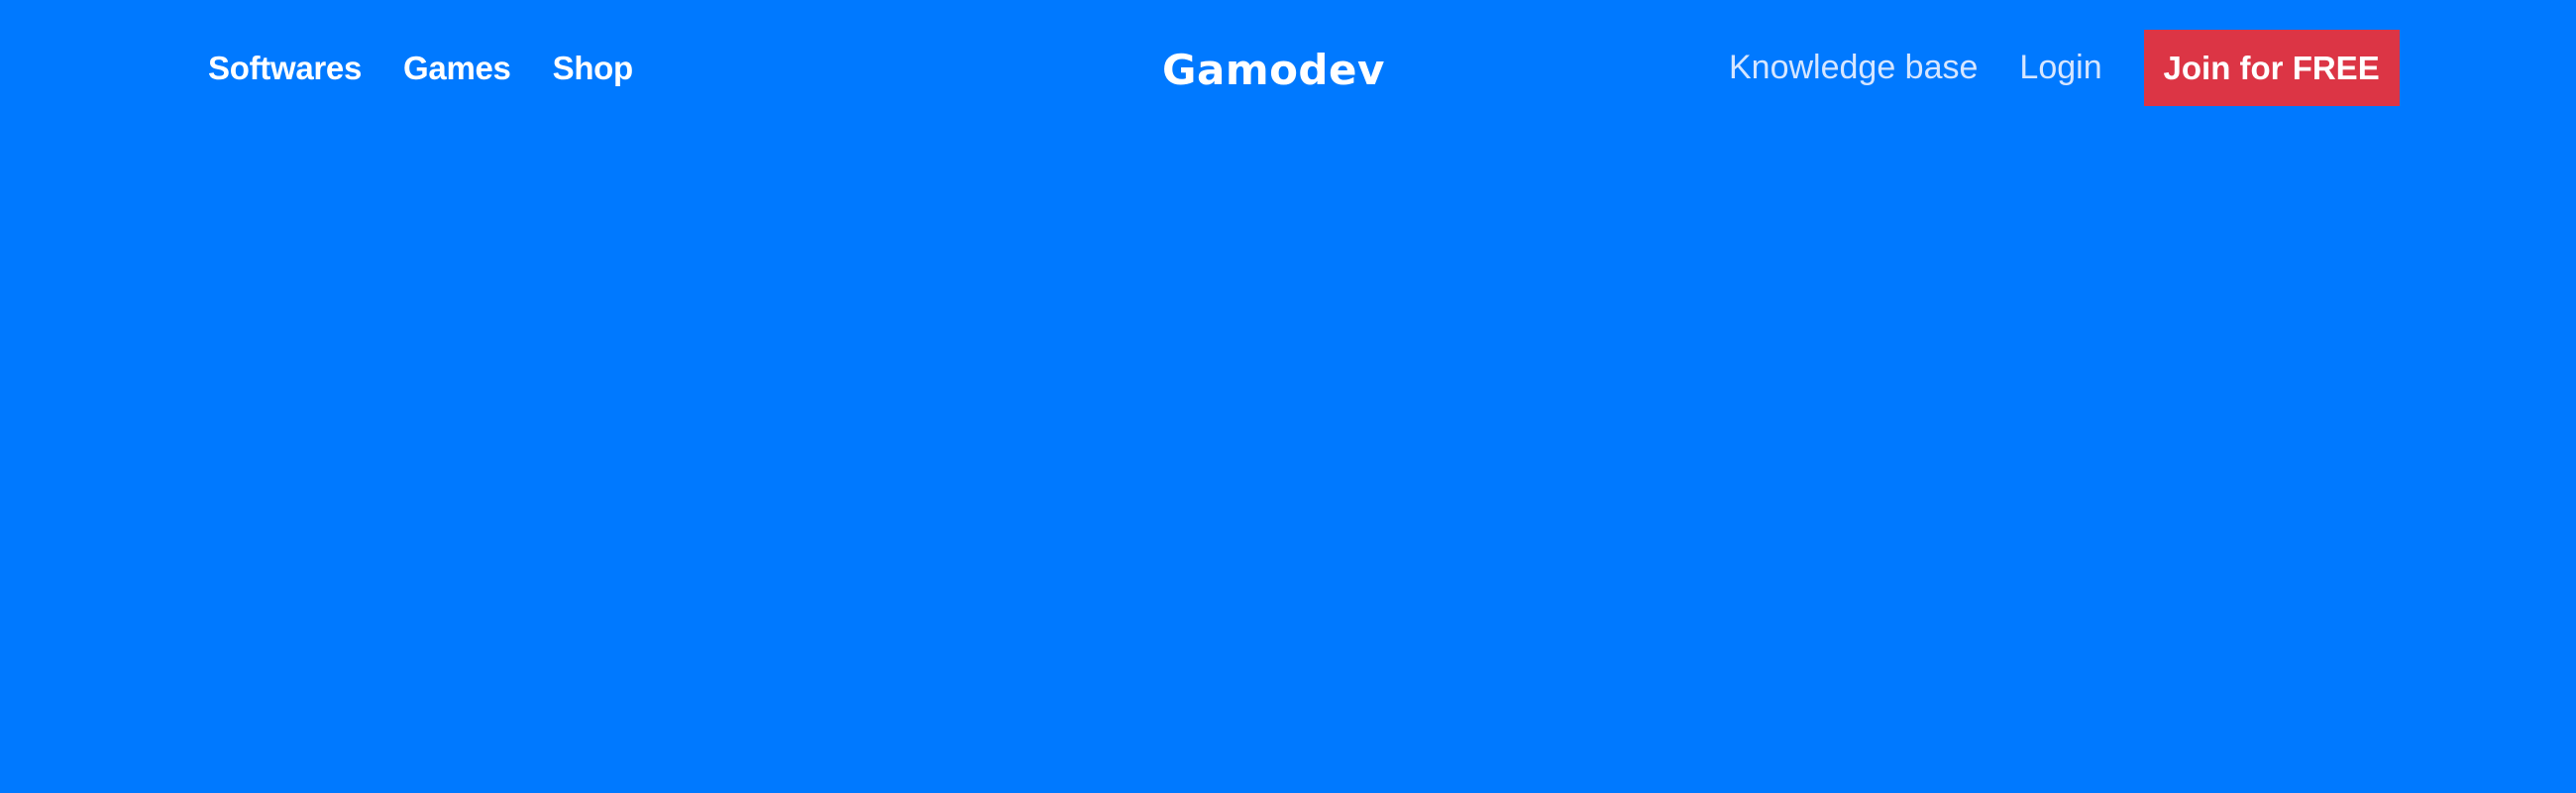 The height and width of the screenshot is (793, 2576). What do you see at coordinates (594, 68) in the screenshot?
I see `nav-link-shop: Shop` at bounding box center [594, 68].